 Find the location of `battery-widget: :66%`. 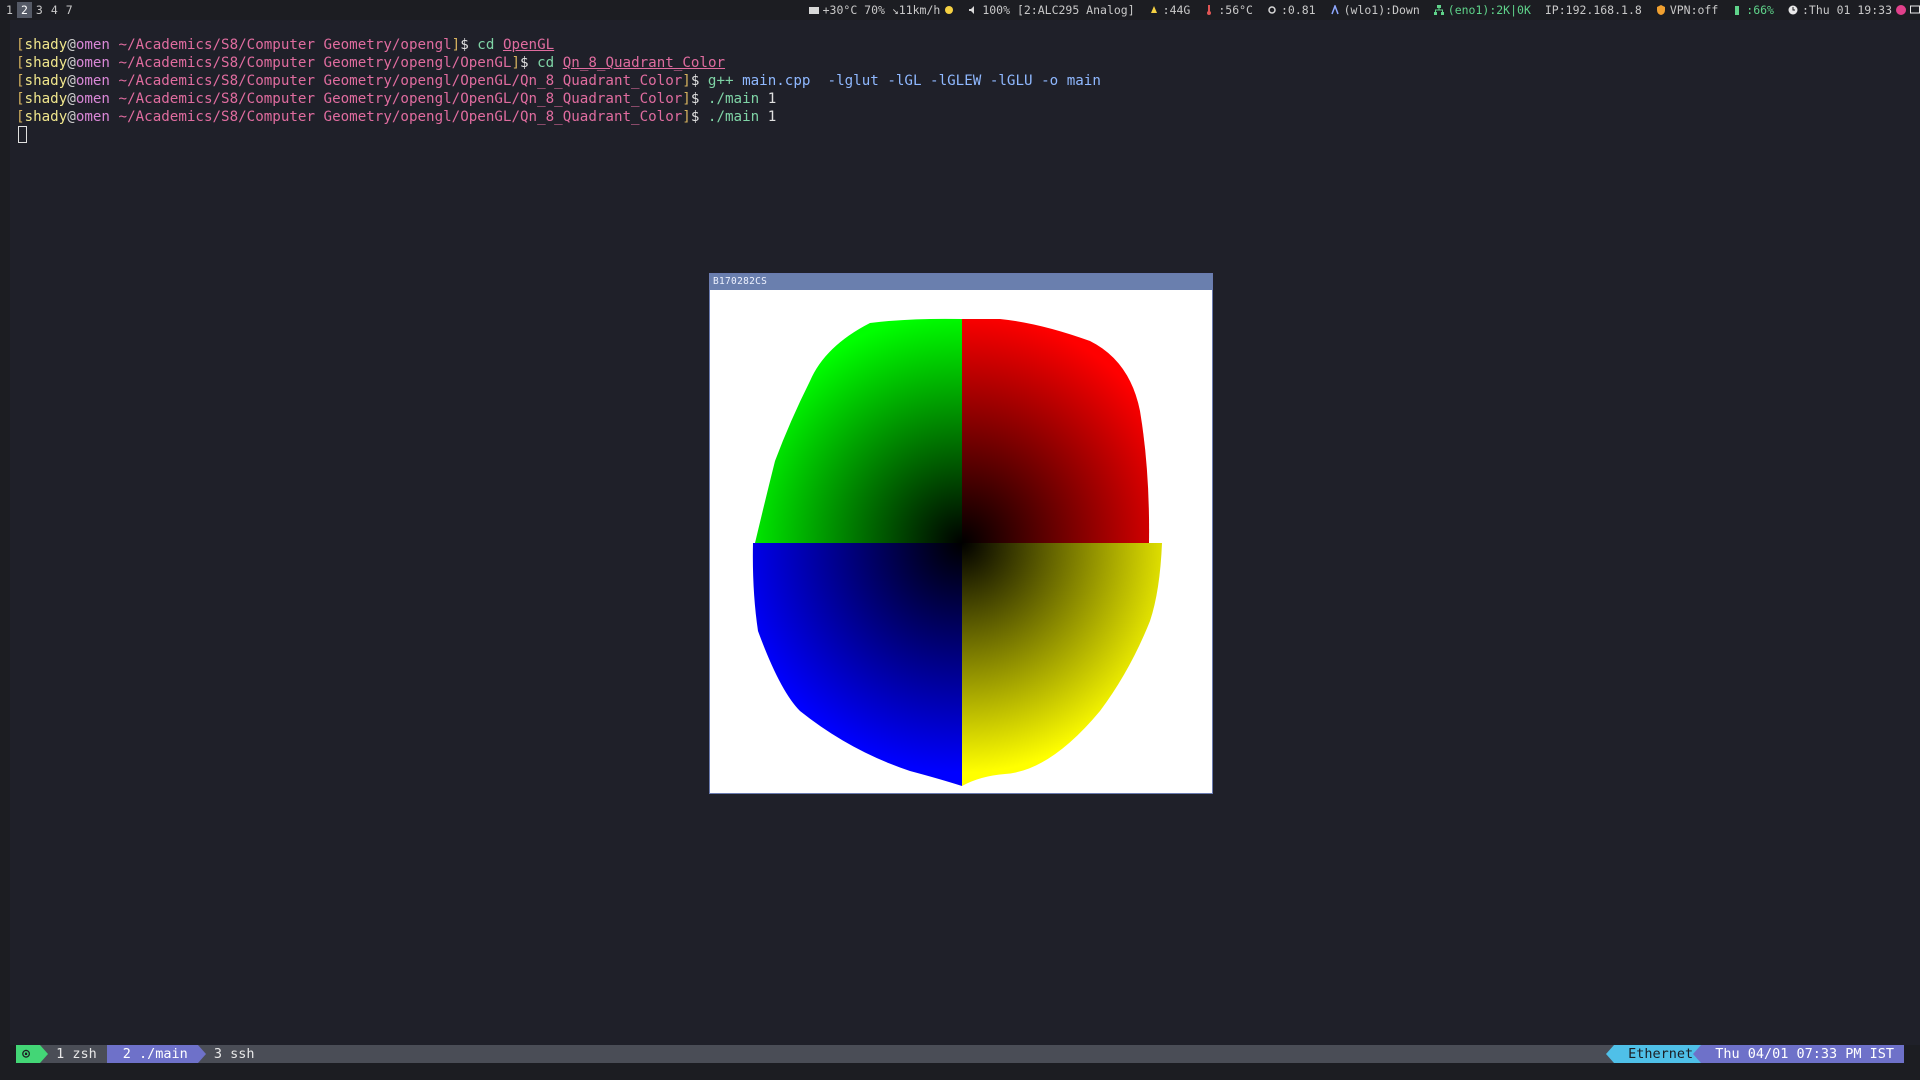

battery-widget: :66% is located at coordinates (1753, 10).